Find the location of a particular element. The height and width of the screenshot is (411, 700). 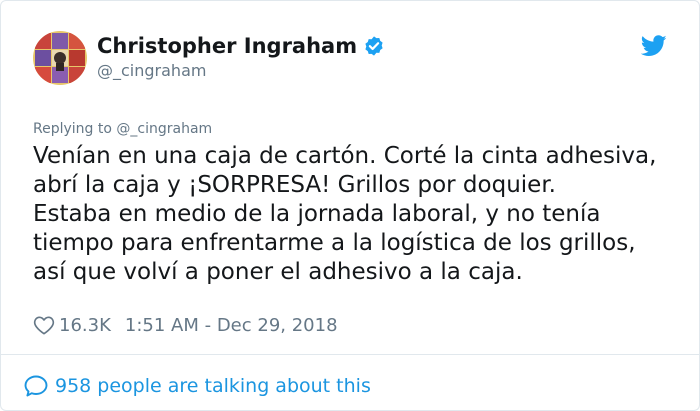

conversation-text: 958 people are talking about this is located at coordinates (213, 386).